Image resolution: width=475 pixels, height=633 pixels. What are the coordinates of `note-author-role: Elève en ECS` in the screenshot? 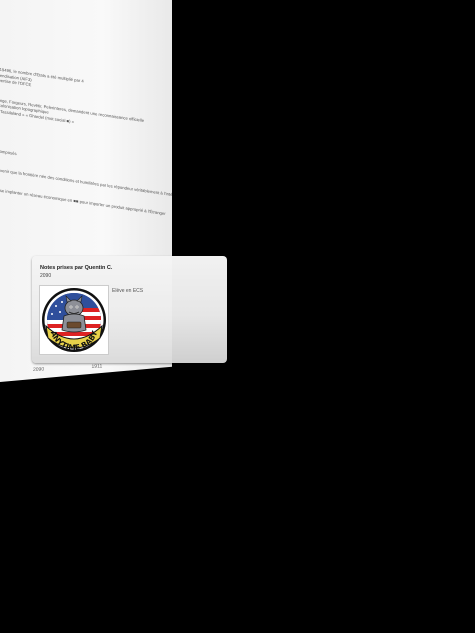 It's located at (128, 291).